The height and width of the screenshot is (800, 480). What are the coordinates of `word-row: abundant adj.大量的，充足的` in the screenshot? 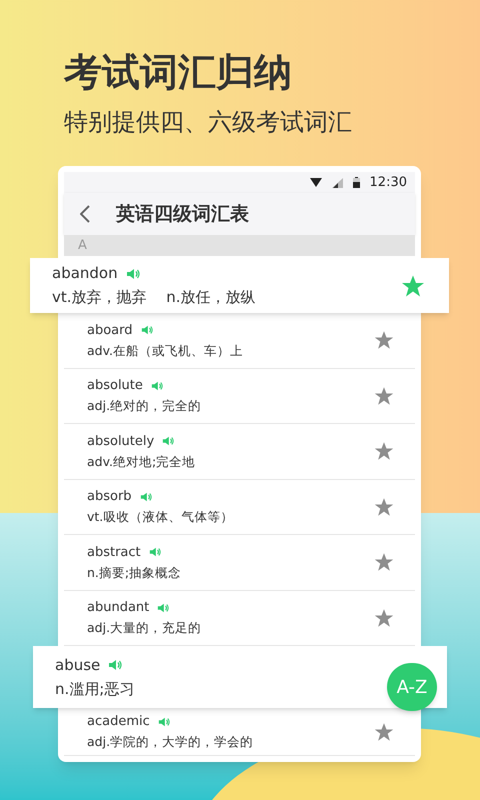 It's located at (239, 618).